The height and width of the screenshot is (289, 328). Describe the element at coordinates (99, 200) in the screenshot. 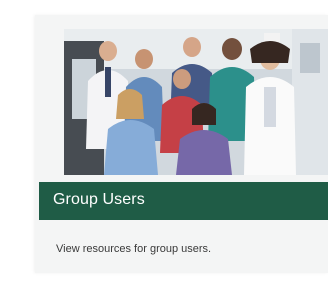

I see `card-title: Group Users` at that location.